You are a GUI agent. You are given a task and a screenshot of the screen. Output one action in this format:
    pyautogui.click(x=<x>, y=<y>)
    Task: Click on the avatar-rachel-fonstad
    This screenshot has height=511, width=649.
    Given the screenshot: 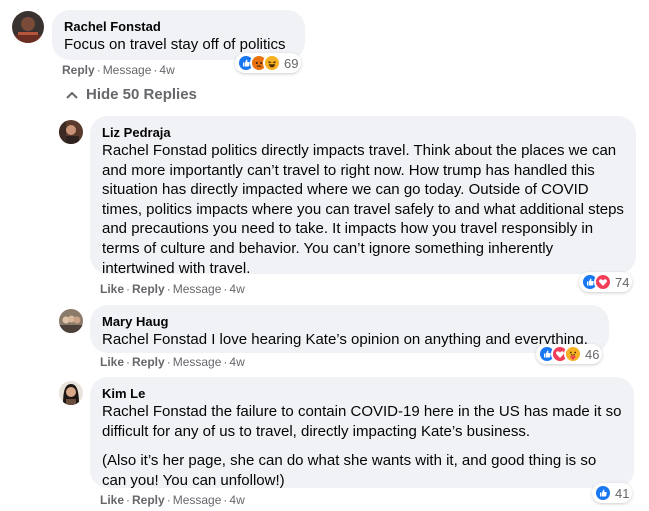 What is the action you would take?
    pyautogui.click(x=28, y=27)
    